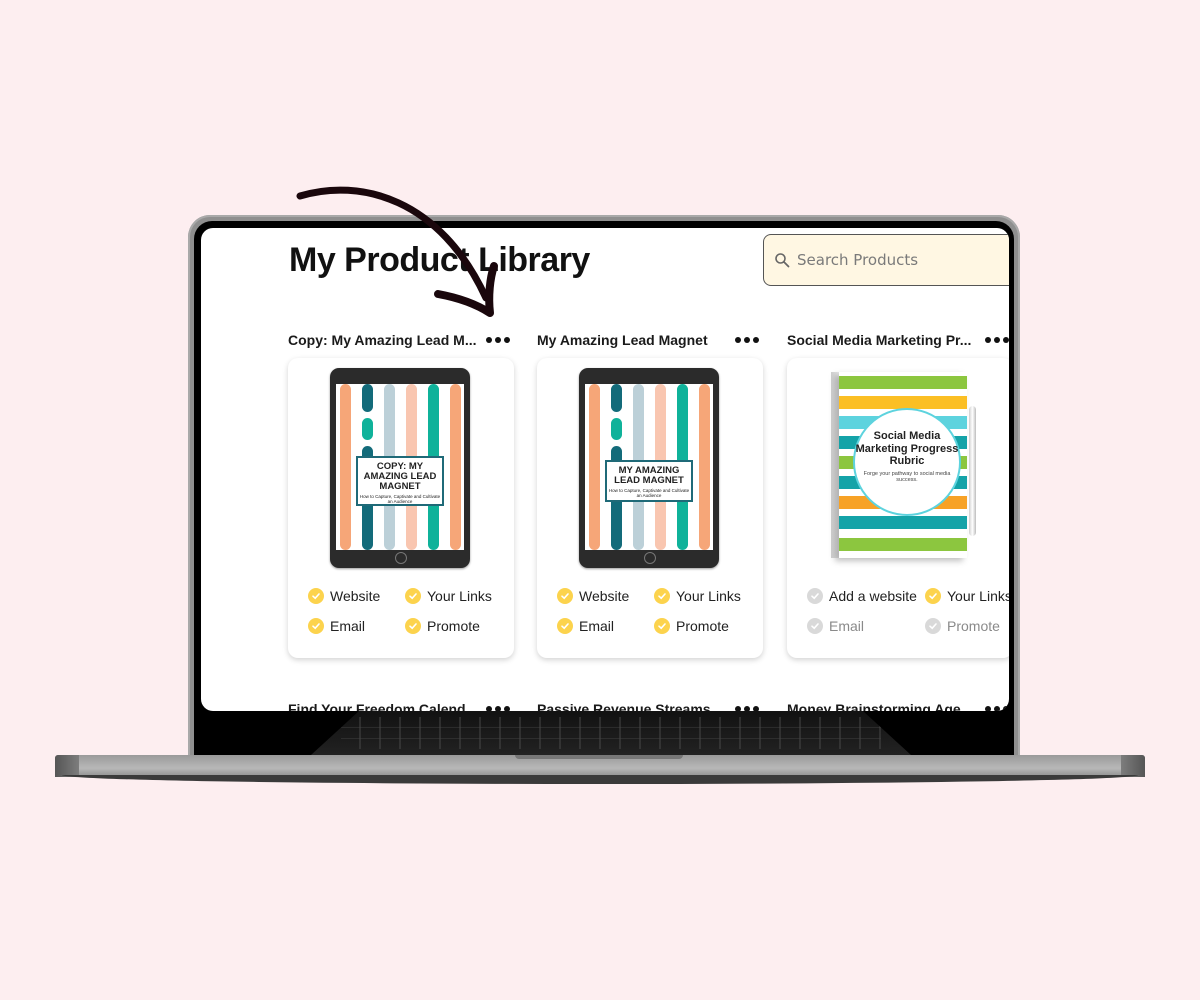  I want to click on pen-image, so click(972, 471).